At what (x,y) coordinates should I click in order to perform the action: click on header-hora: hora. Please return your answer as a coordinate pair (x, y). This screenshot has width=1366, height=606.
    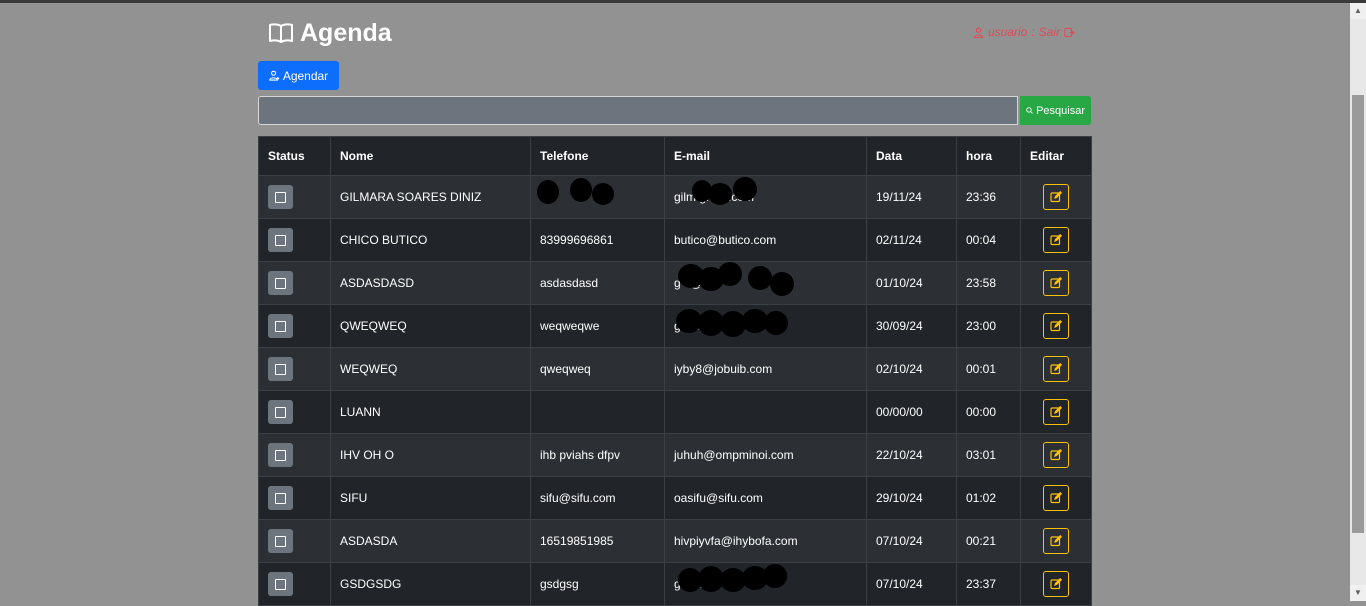
    Looking at the image, I should click on (988, 156).